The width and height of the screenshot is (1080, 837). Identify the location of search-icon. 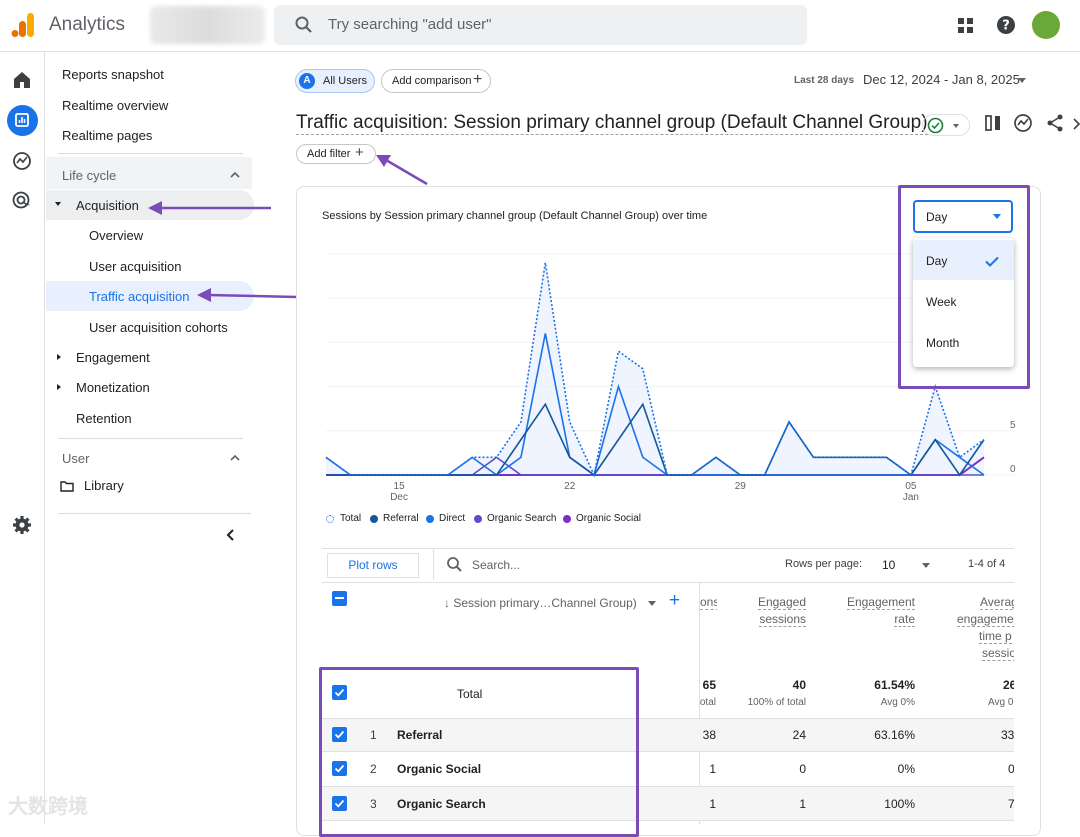
(454, 564).